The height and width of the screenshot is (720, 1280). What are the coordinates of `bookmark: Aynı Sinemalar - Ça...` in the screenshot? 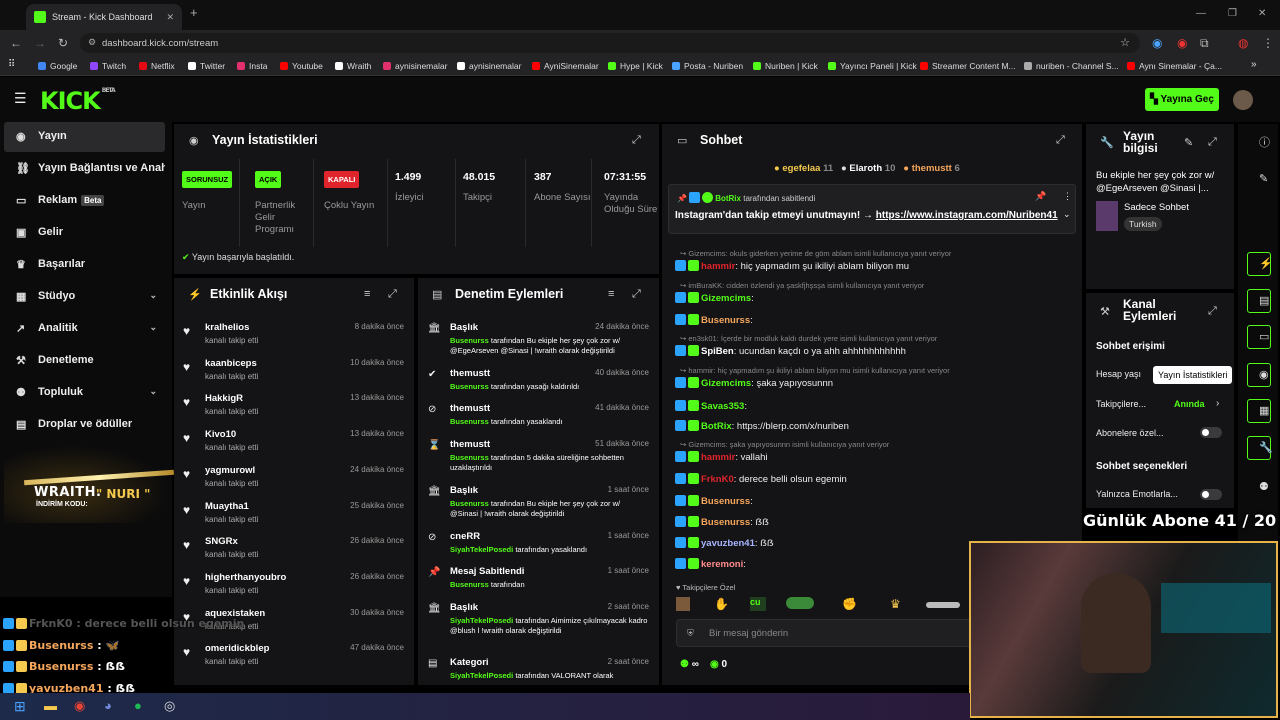 It's located at (1174, 66).